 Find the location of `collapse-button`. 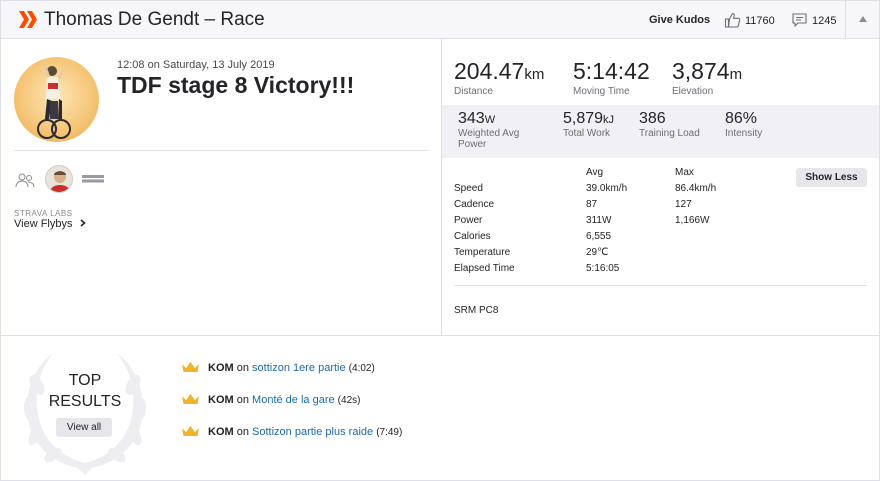

collapse-button is located at coordinates (862, 20).